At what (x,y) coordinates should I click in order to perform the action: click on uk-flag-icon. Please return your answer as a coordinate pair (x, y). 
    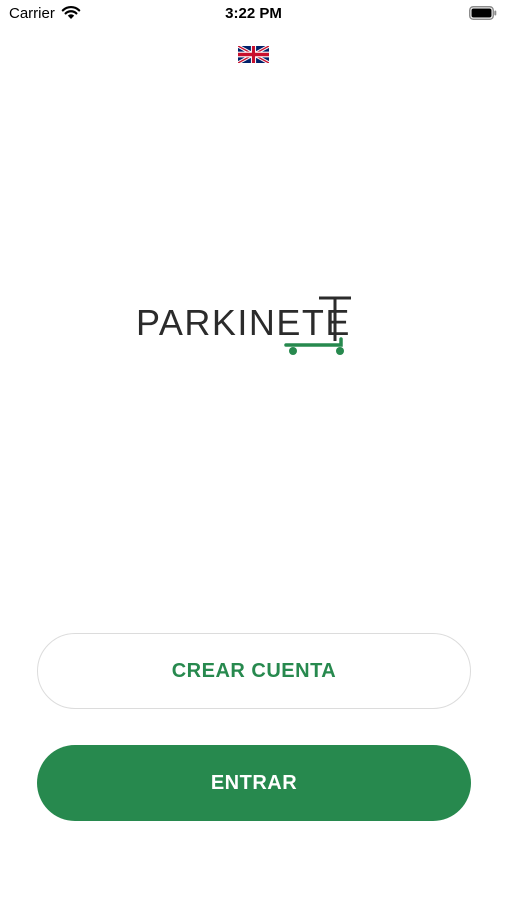
    Looking at the image, I should click on (253, 54).